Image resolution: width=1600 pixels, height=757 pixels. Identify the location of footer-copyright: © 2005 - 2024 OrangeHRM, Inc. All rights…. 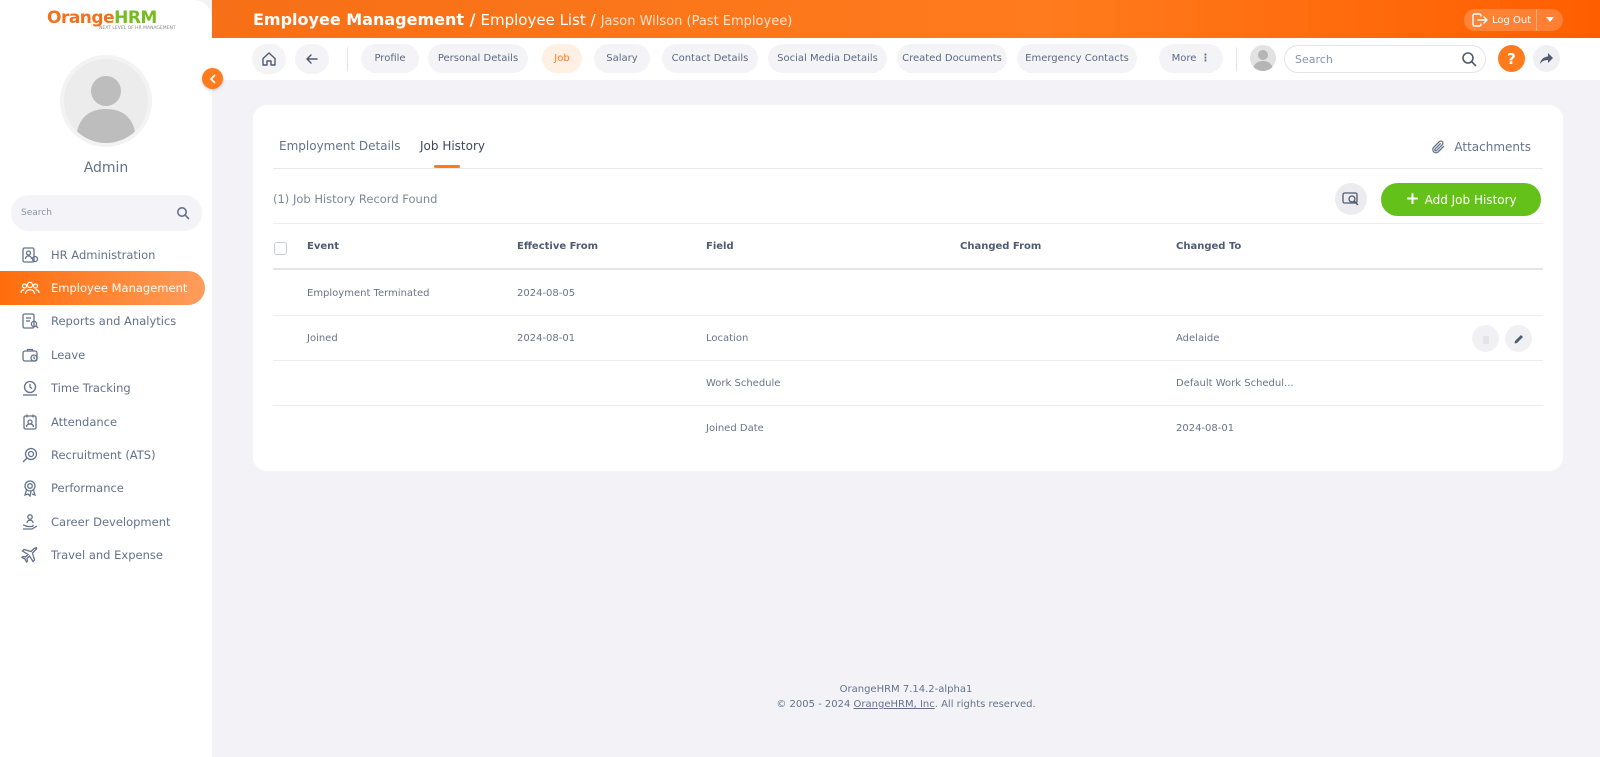
(906, 704).